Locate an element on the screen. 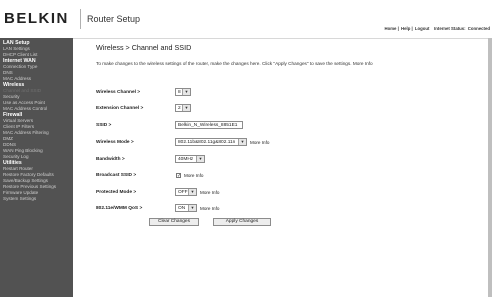  wmm-qos-value: ON is located at coordinates (182, 208).